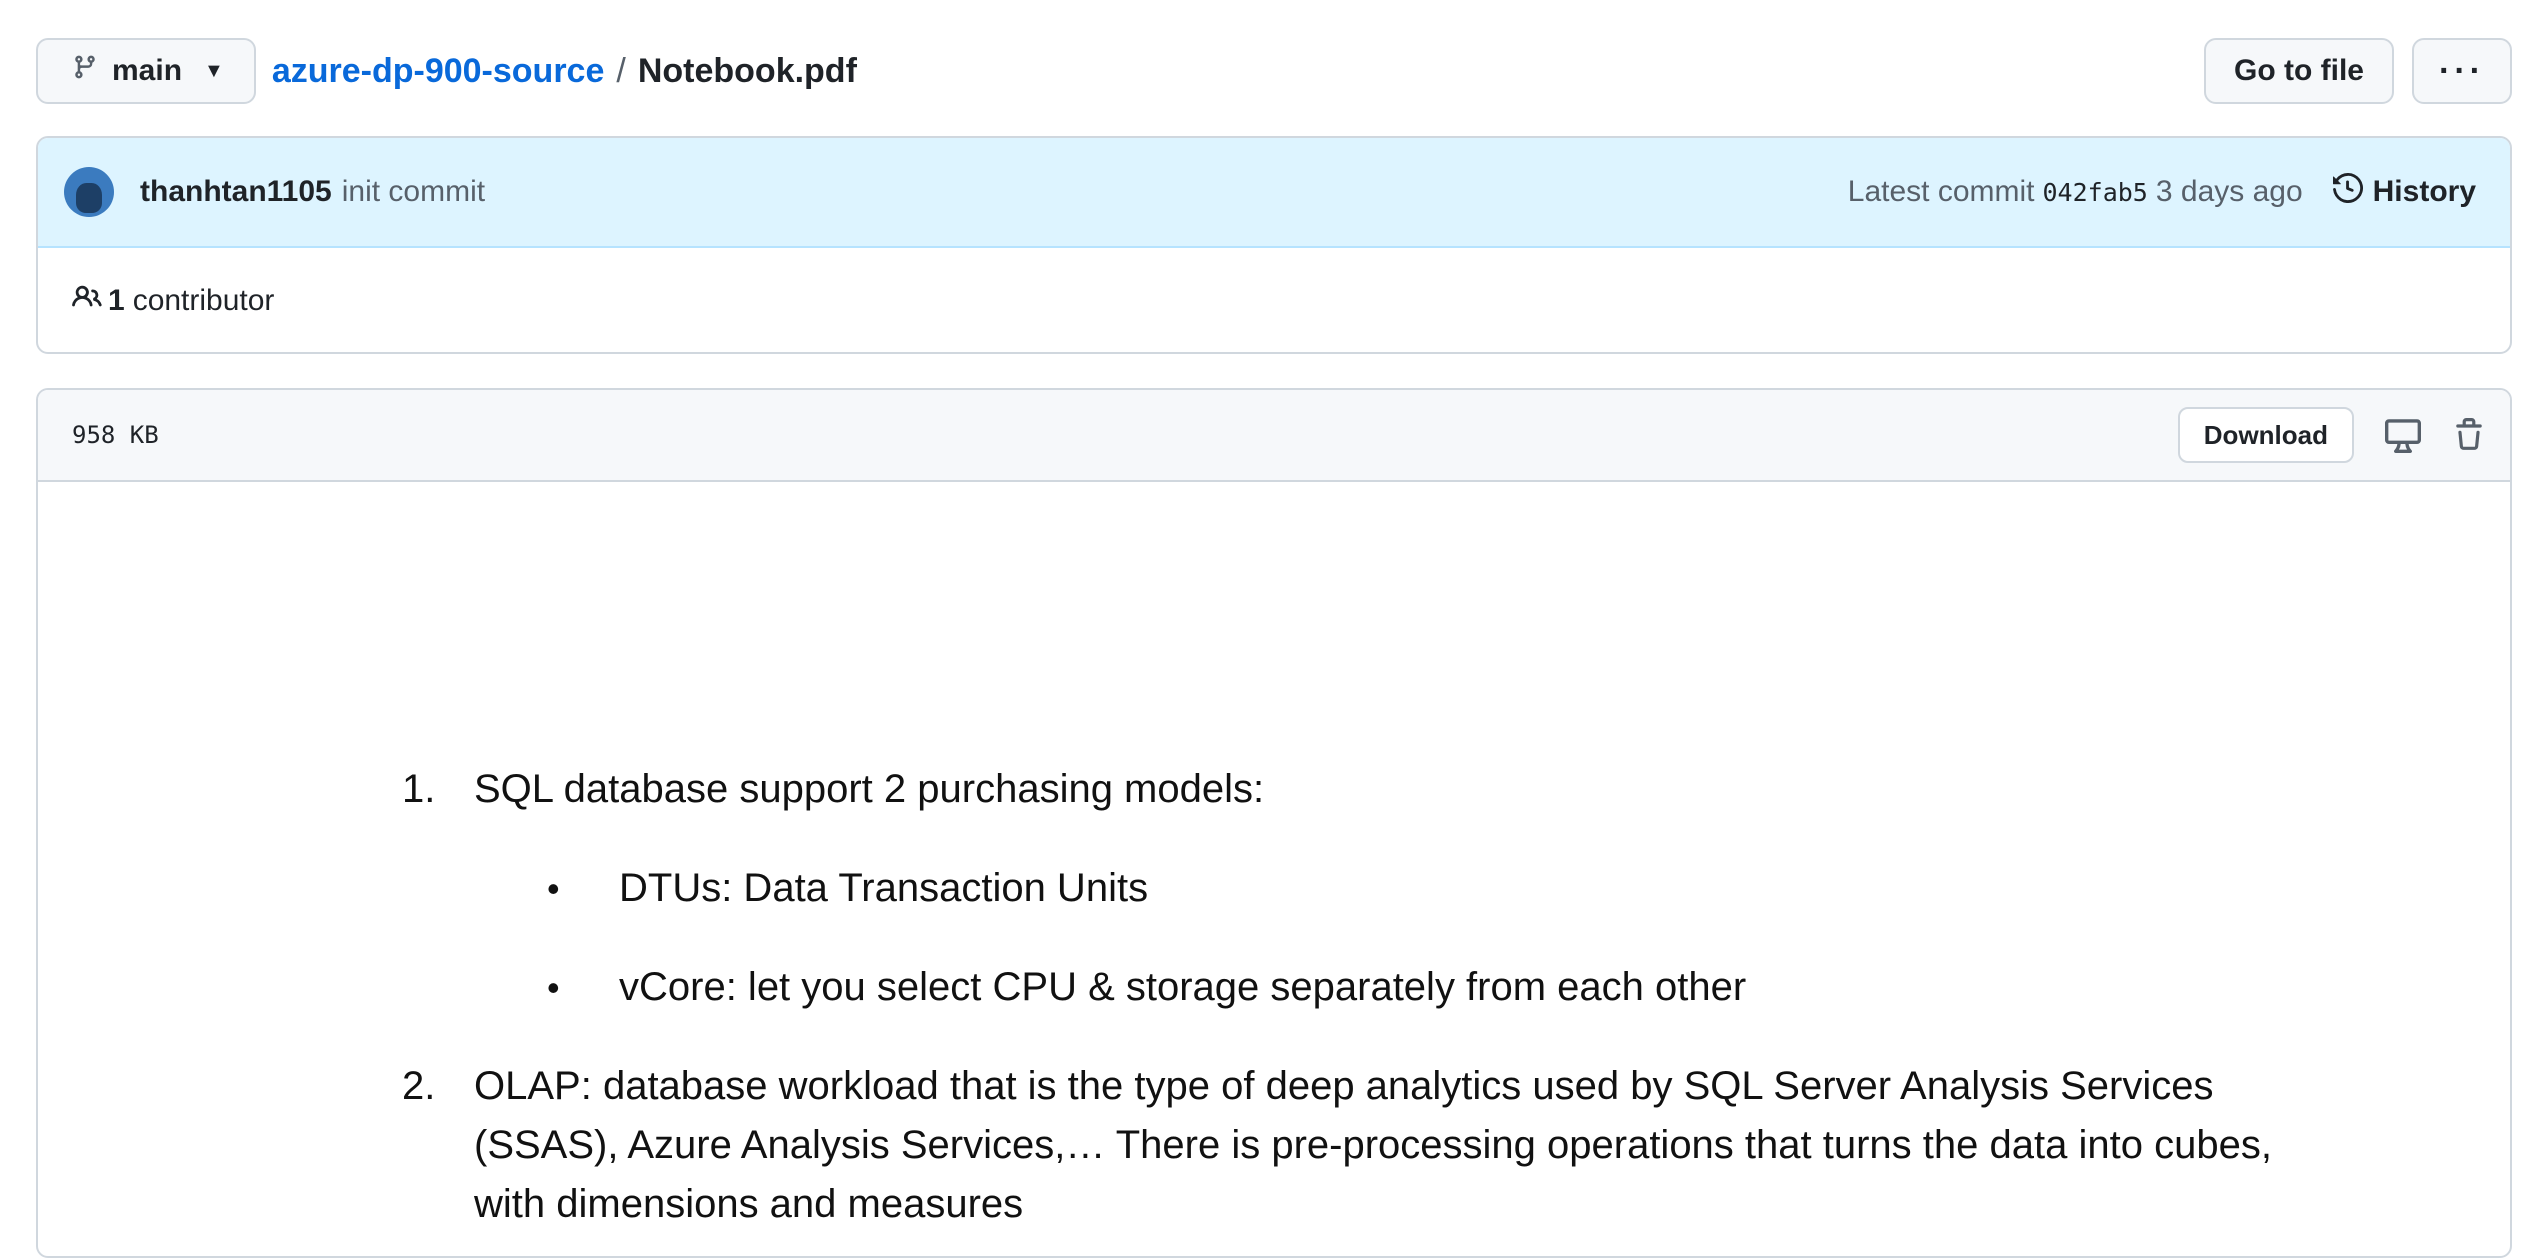 The height and width of the screenshot is (1258, 2540). I want to click on list-number: 2., so click(419, 1086).